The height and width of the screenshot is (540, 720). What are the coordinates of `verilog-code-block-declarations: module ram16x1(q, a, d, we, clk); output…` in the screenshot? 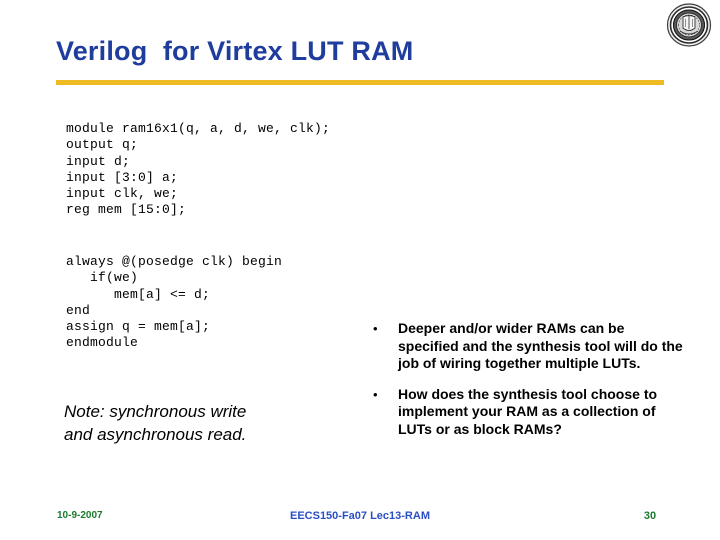 It's located at (198, 169).